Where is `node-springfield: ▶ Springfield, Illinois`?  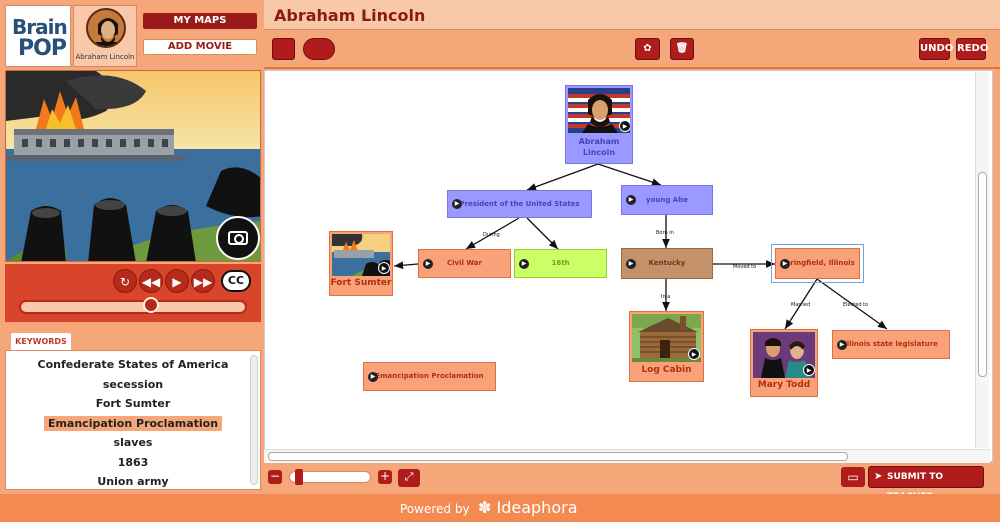
node-springfield: ▶ Springfield, Illinois is located at coordinates (817, 263).